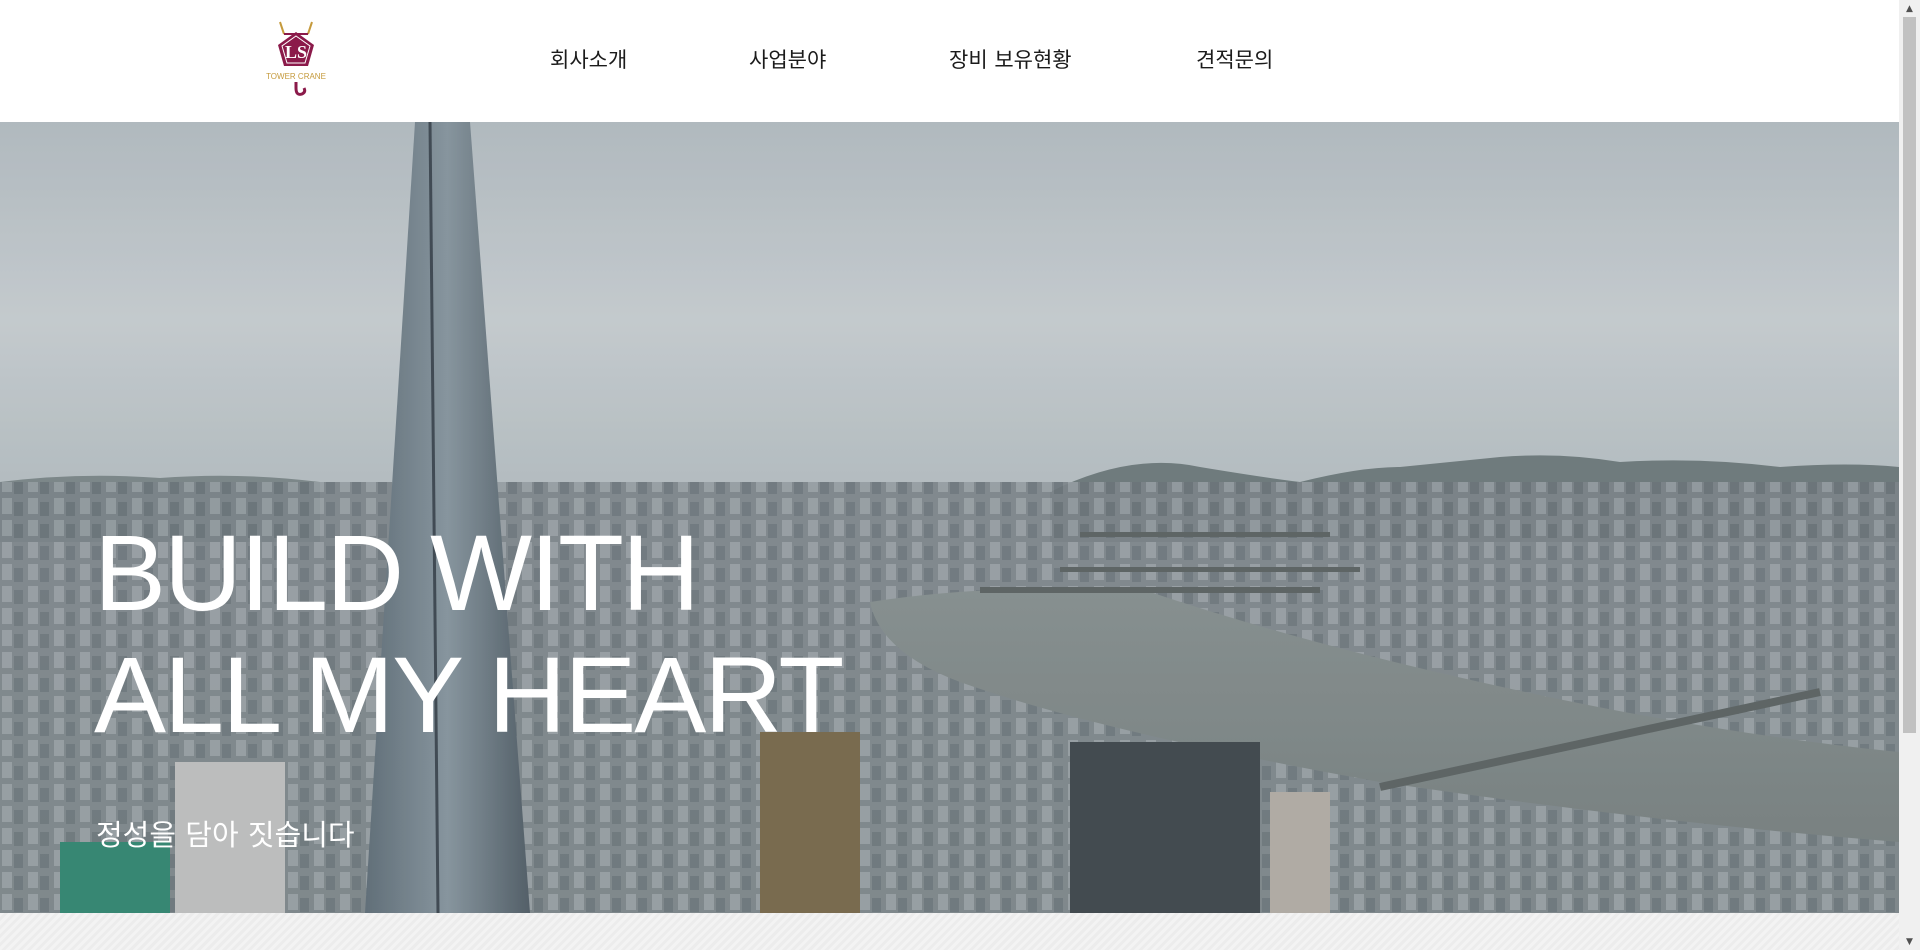 Image resolution: width=1920 pixels, height=950 pixels. I want to click on site-header: LS TOWER CRANE 회사소개 사업분야 장비 보유현황 견적문의, so click(949, 61).